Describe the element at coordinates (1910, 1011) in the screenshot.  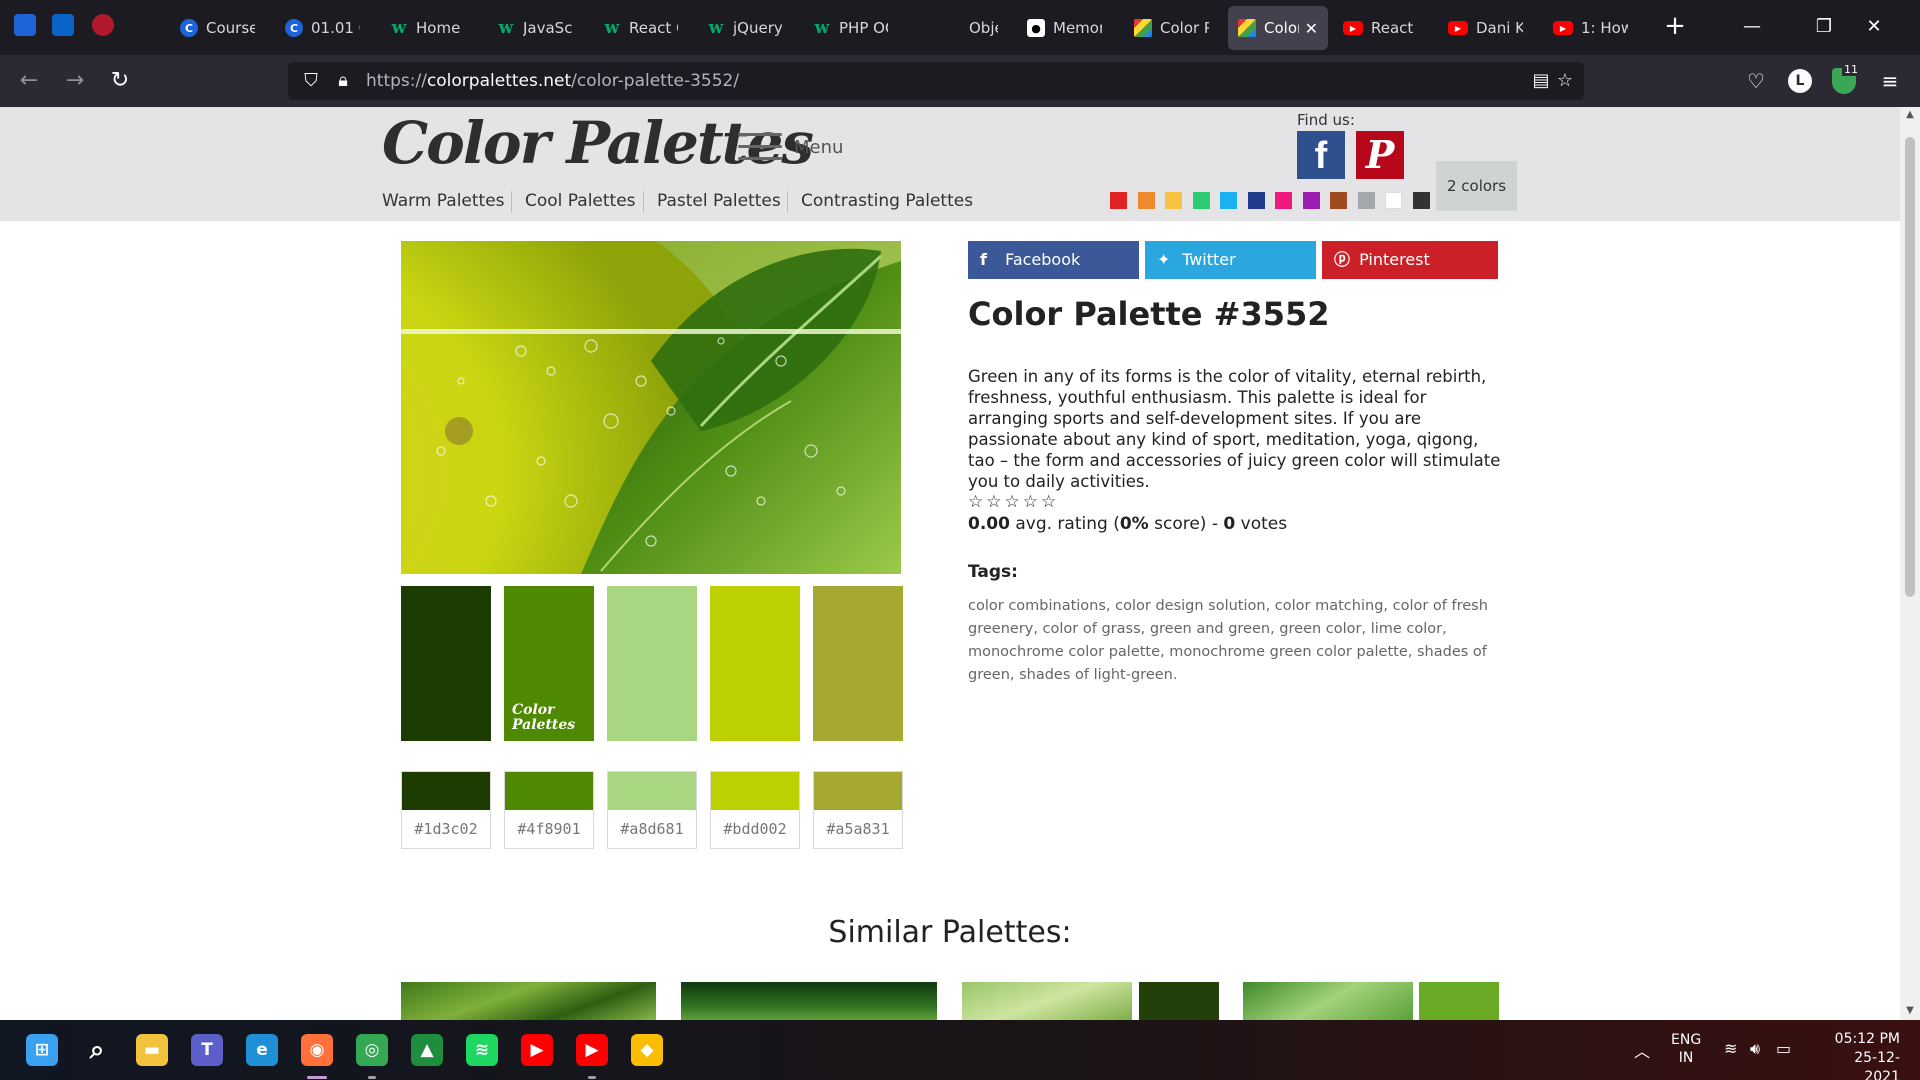
I see `scroll-down-icon: ▼` at that location.